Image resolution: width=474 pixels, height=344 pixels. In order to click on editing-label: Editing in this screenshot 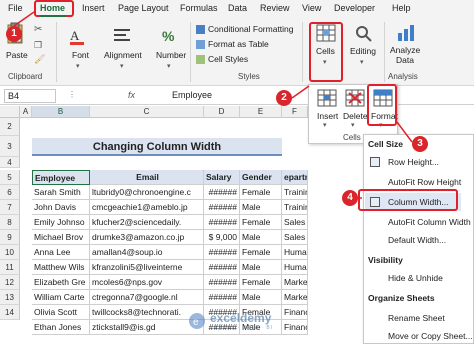, I will do `click(363, 51)`.